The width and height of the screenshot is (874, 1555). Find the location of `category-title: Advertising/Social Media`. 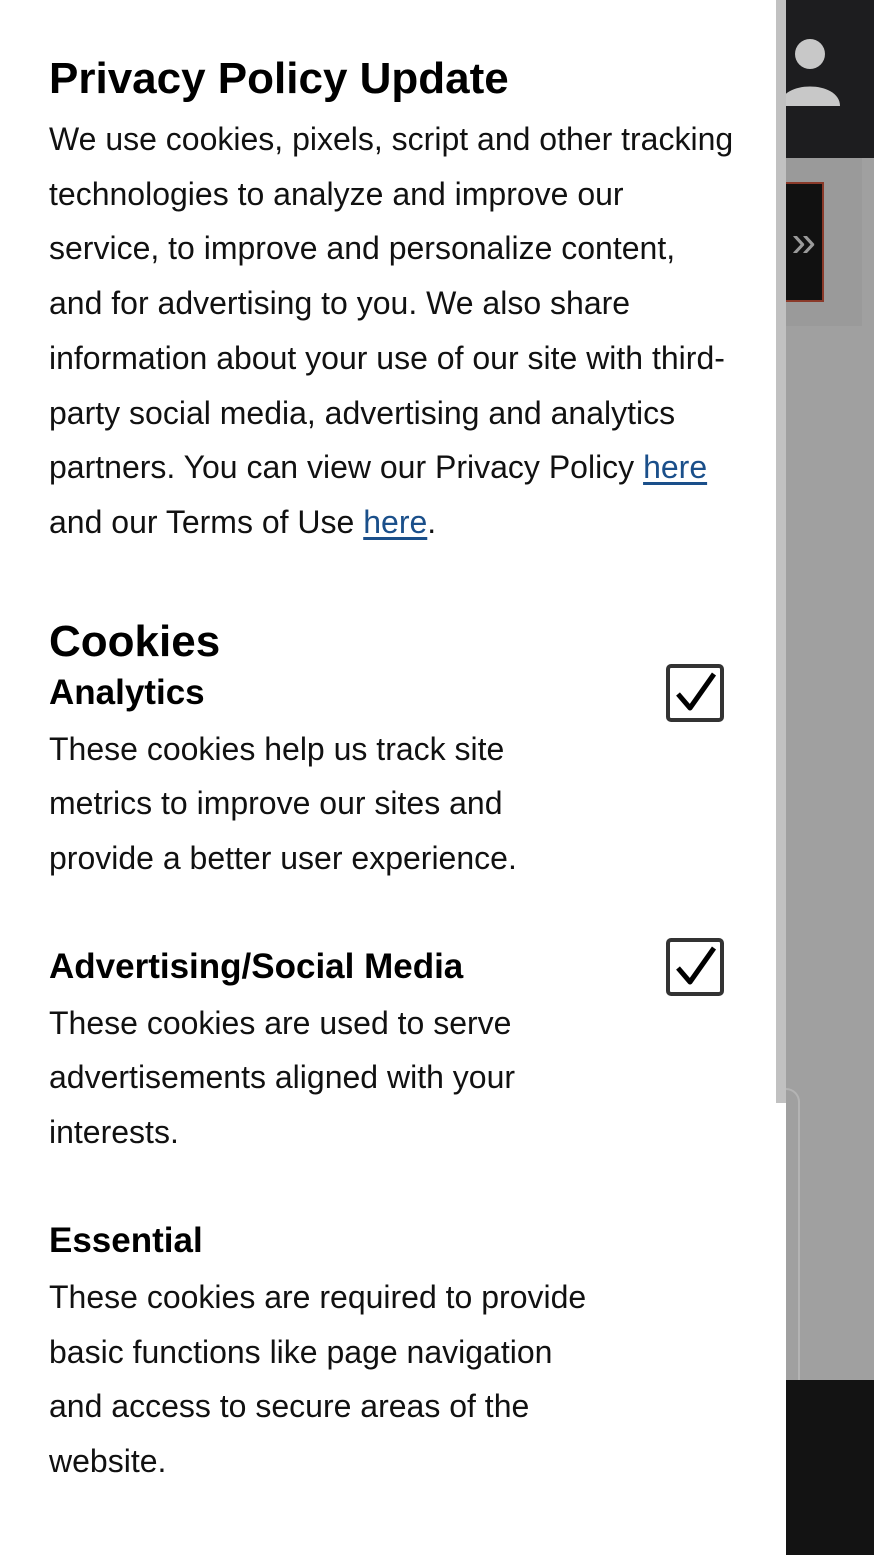

category-title: Advertising/Social Media is located at coordinates (256, 966).